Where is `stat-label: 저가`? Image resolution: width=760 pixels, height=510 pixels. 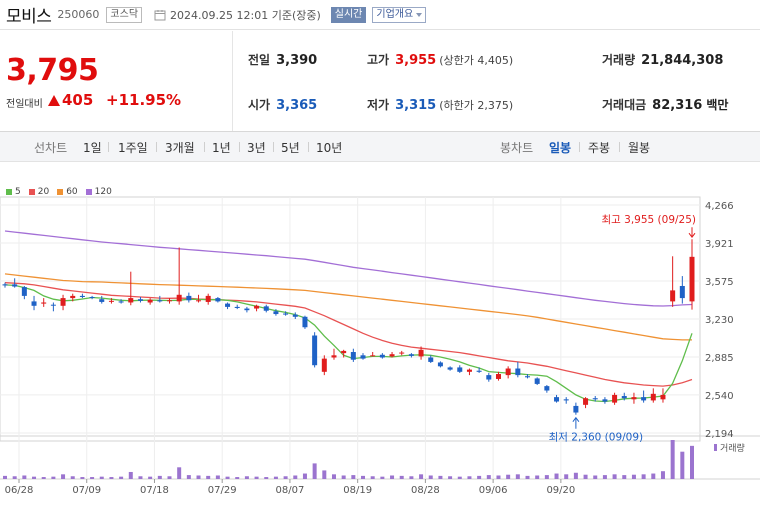 stat-label: 저가 is located at coordinates (378, 105).